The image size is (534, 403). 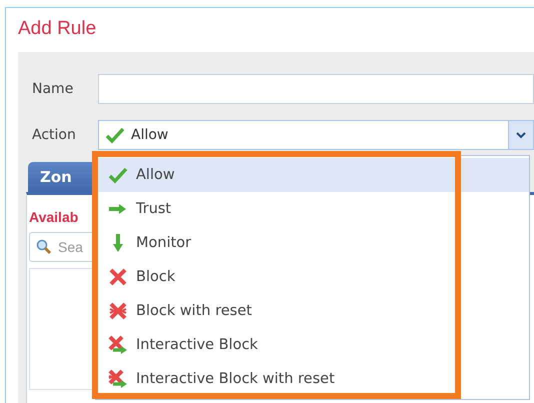 What do you see at coordinates (44, 247) in the screenshot?
I see `search-icon` at bounding box center [44, 247].